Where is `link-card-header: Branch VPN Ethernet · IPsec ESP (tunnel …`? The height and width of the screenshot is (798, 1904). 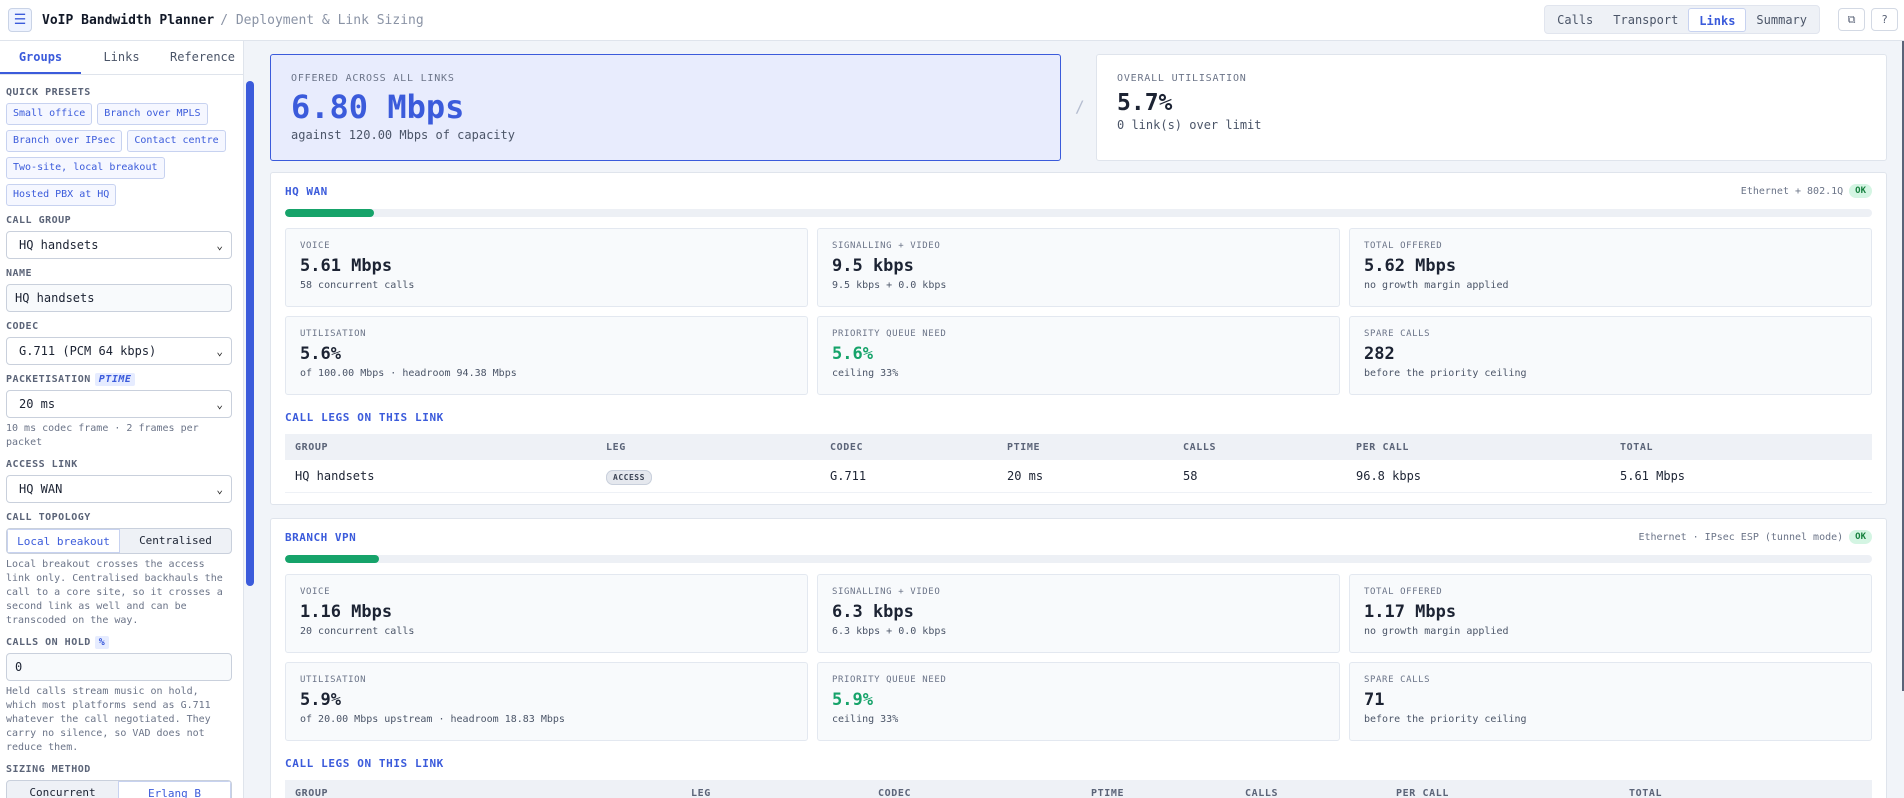 link-card-header: Branch VPN Ethernet · IPsec ESP (tunnel … is located at coordinates (1078, 537).